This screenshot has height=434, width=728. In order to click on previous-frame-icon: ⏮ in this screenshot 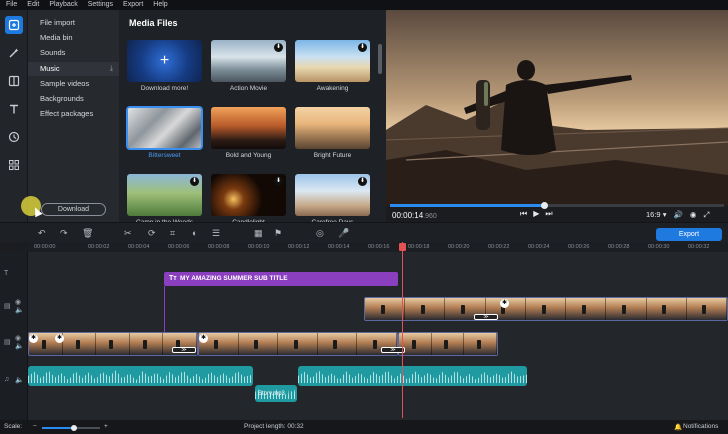, I will do `click(523, 214)`.